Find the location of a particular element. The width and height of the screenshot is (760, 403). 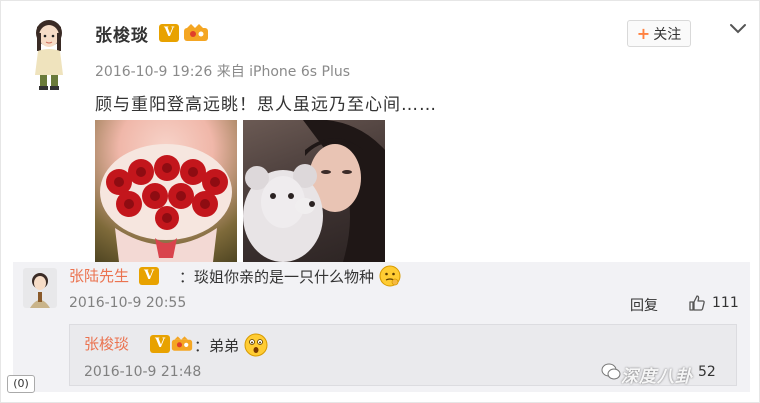

roses-photo is located at coordinates (166, 191).